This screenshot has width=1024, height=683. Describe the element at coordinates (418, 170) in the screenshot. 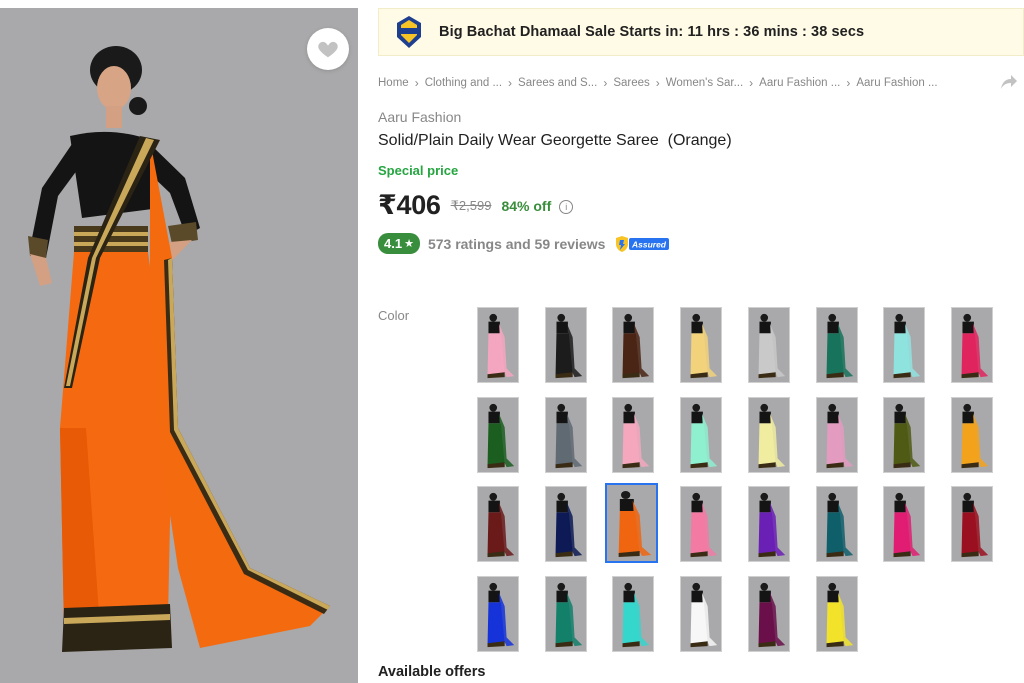

I see `special-price-label: Special price` at that location.